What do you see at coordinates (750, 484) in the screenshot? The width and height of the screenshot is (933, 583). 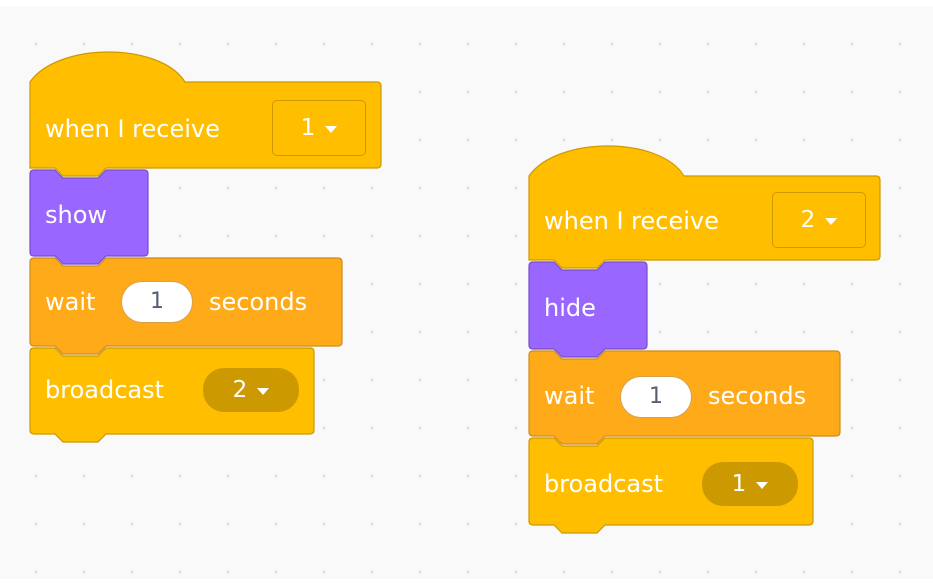 I see `broadcast-message-dropdown: 1` at bounding box center [750, 484].